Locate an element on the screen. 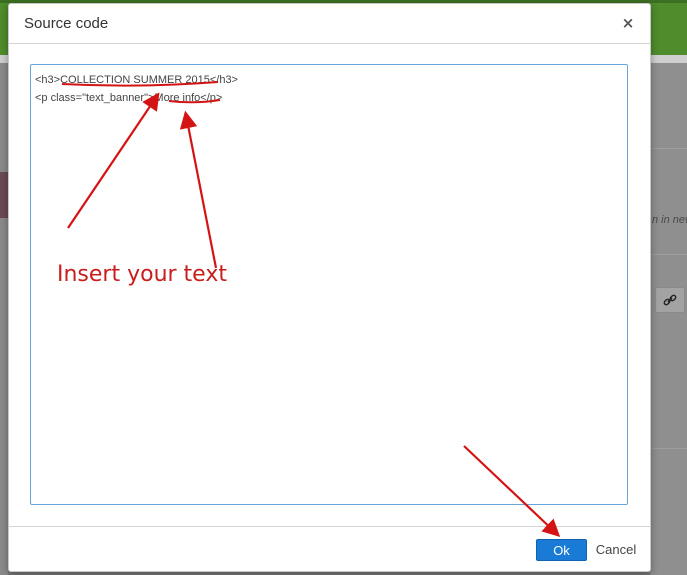 The height and width of the screenshot is (575, 687). background-link-button is located at coordinates (670, 300).